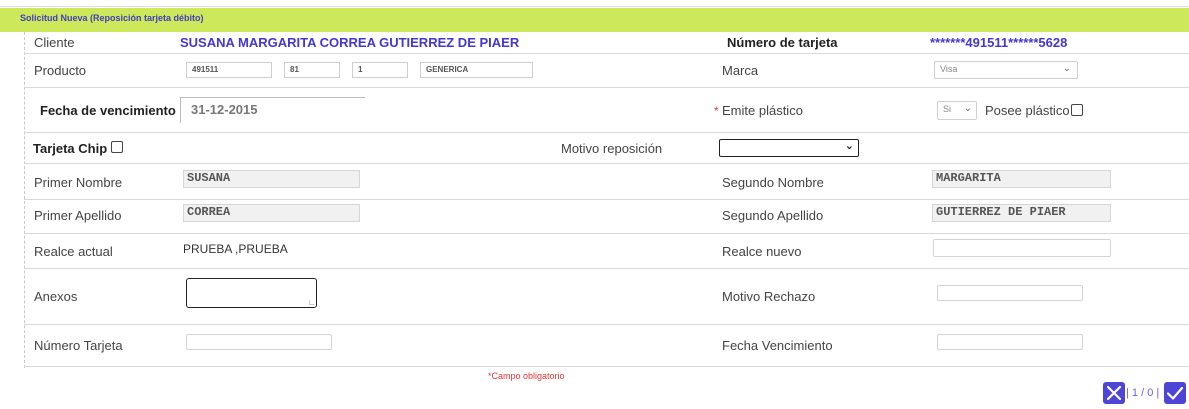  Describe the element at coordinates (235, 249) in the screenshot. I see `realce-actual-value: PRUEBA ,PRUEBA` at that location.